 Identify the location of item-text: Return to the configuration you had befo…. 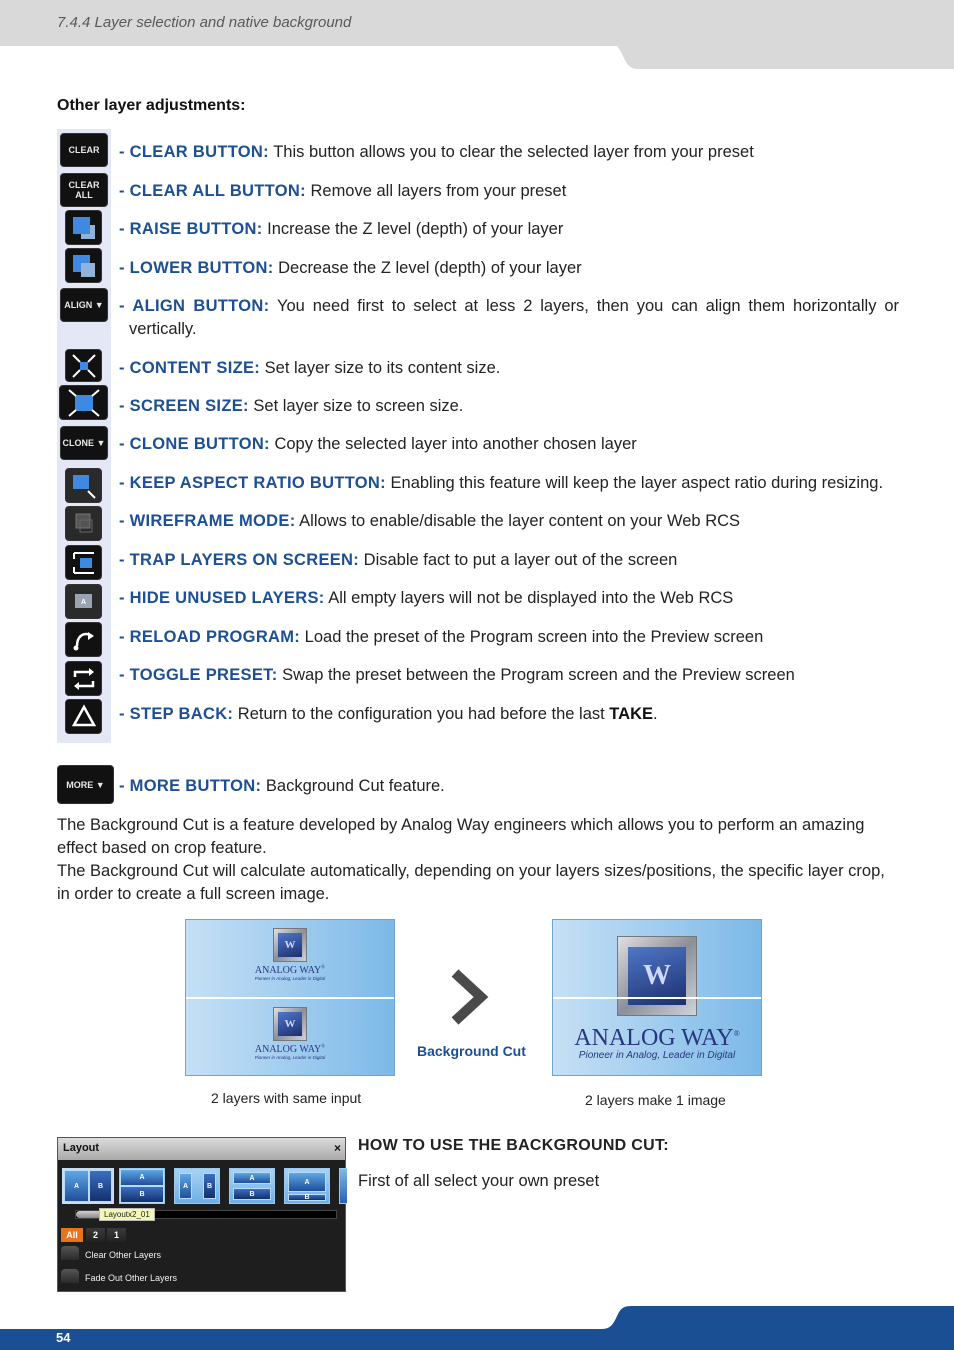
(421, 714).